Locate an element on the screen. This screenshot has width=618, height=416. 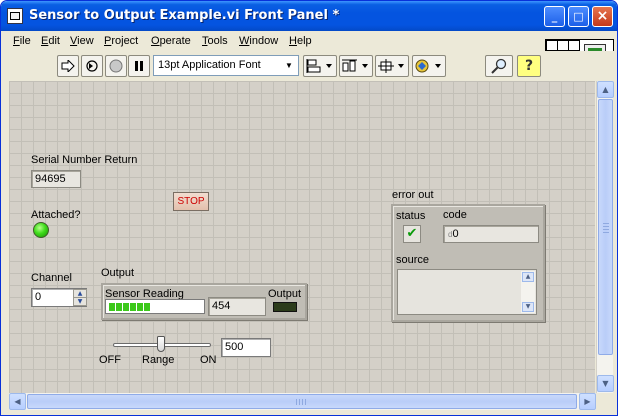
run-arrow-icon is located at coordinates (68, 66).